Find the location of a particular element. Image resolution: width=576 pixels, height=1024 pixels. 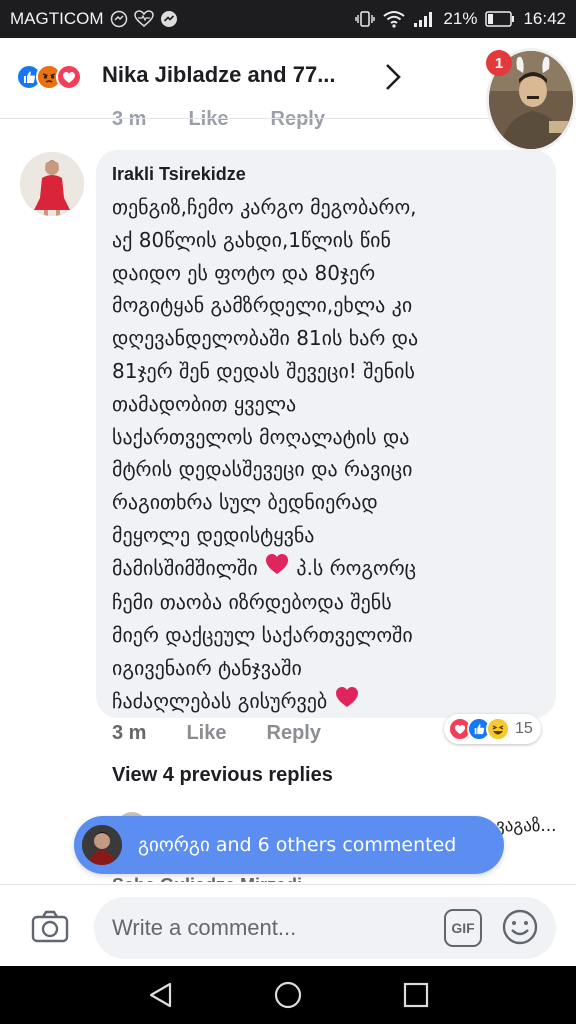

battery-percent: 21% is located at coordinates (460, 18).